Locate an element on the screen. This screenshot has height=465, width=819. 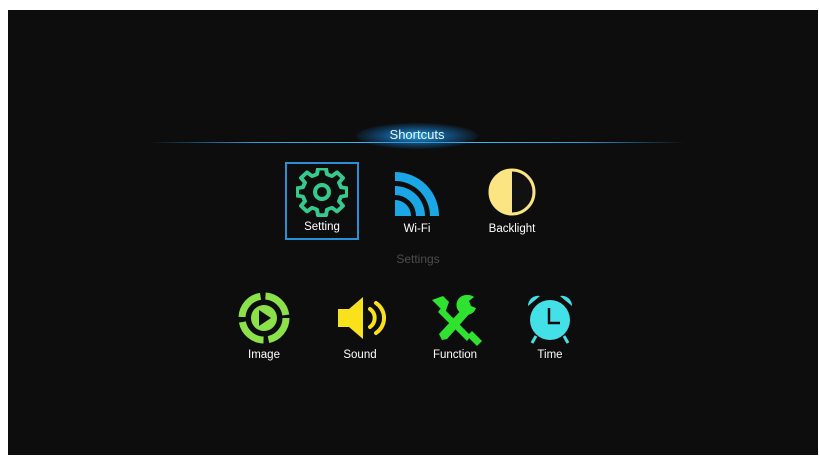
shortcut-label: Setting is located at coordinates (322, 227).